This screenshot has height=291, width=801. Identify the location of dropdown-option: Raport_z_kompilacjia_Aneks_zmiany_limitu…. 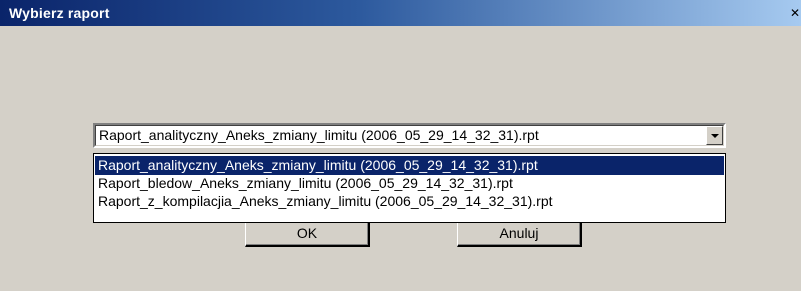
(409, 201).